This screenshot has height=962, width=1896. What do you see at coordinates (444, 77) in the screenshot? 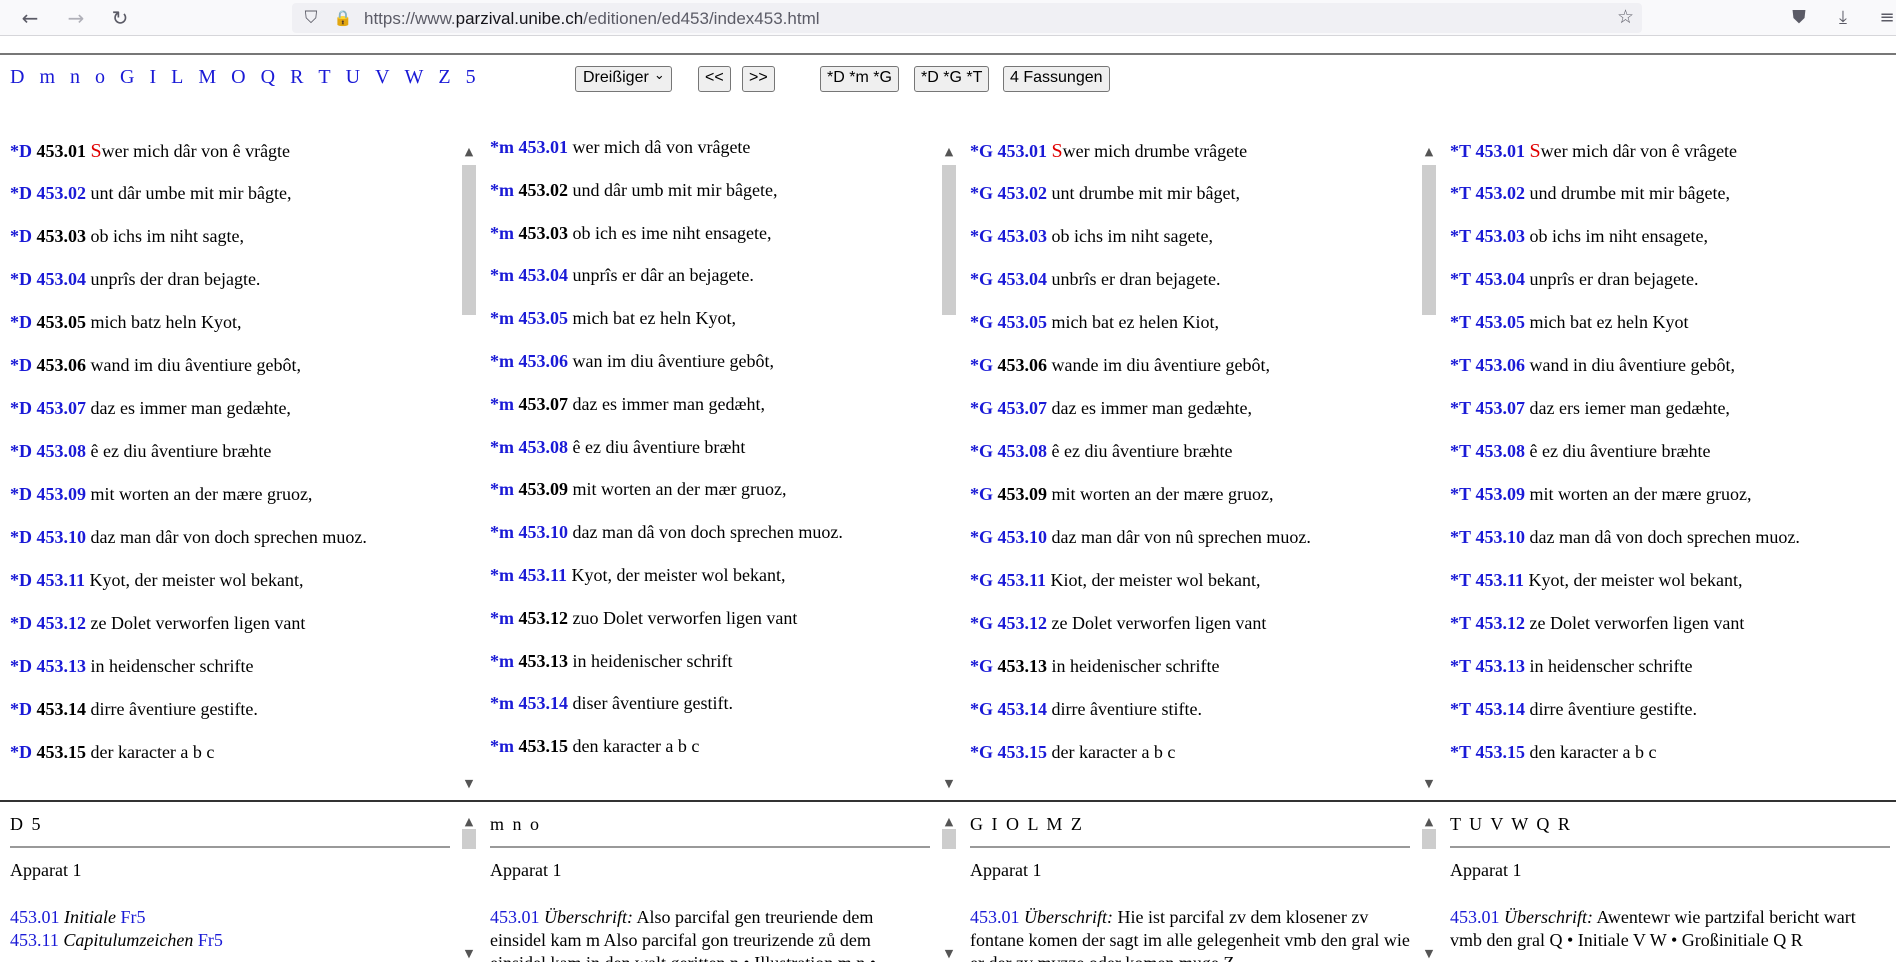
I see `siglum-link-z: Z` at bounding box center [444, 77].